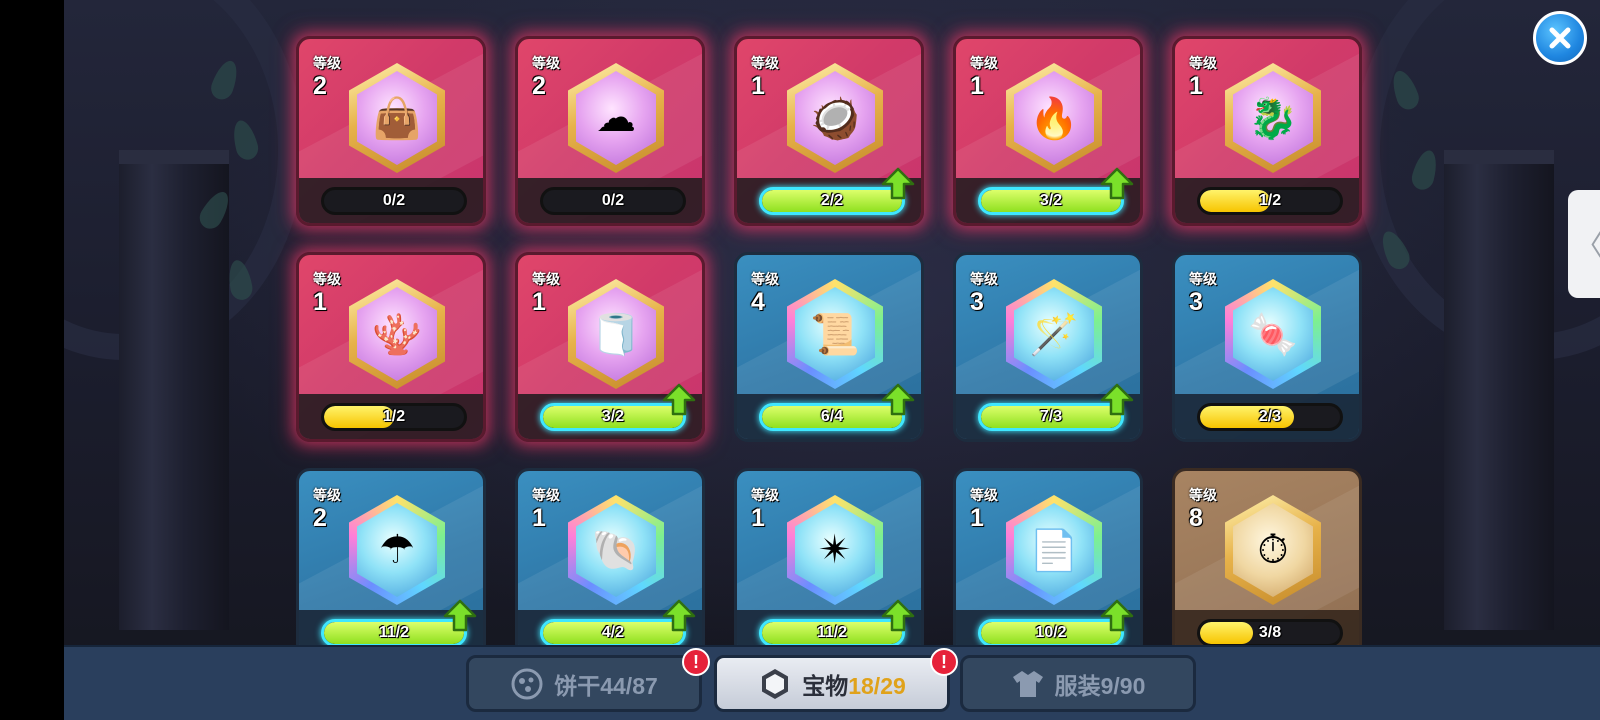 Image resolution: width=1600 pixels, height=720 pixels. I want to click on tab-cookie: 饼干44/87, so click(584, 683).